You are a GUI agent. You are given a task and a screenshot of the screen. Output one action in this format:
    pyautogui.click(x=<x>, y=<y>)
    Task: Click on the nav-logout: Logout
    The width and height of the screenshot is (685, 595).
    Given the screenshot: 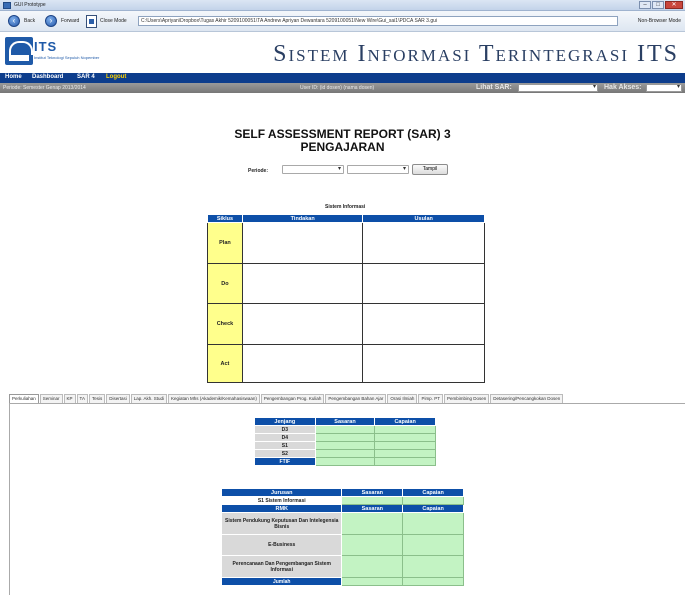 What is the action you would take?
    pyautogui.click(x=116, y=77)
    